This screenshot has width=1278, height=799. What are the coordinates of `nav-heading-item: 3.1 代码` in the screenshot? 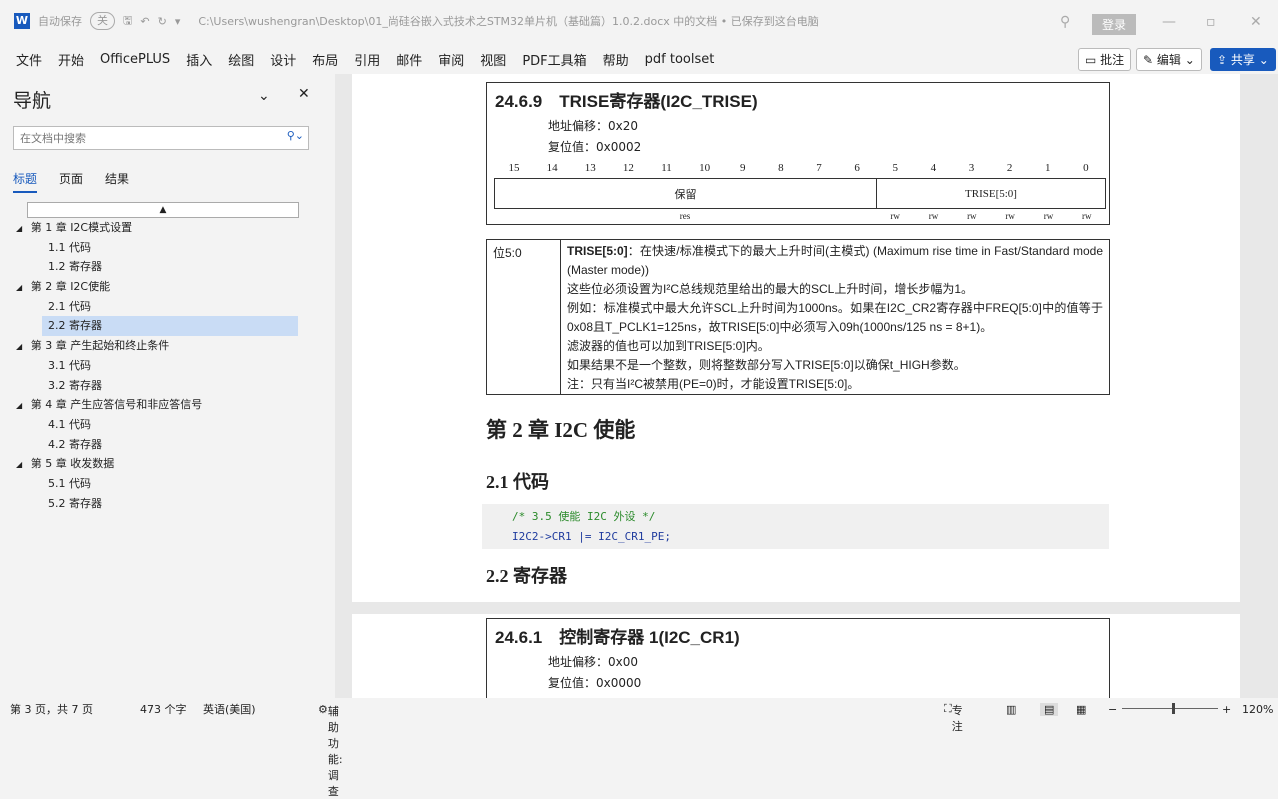 It's located at (157, 366).